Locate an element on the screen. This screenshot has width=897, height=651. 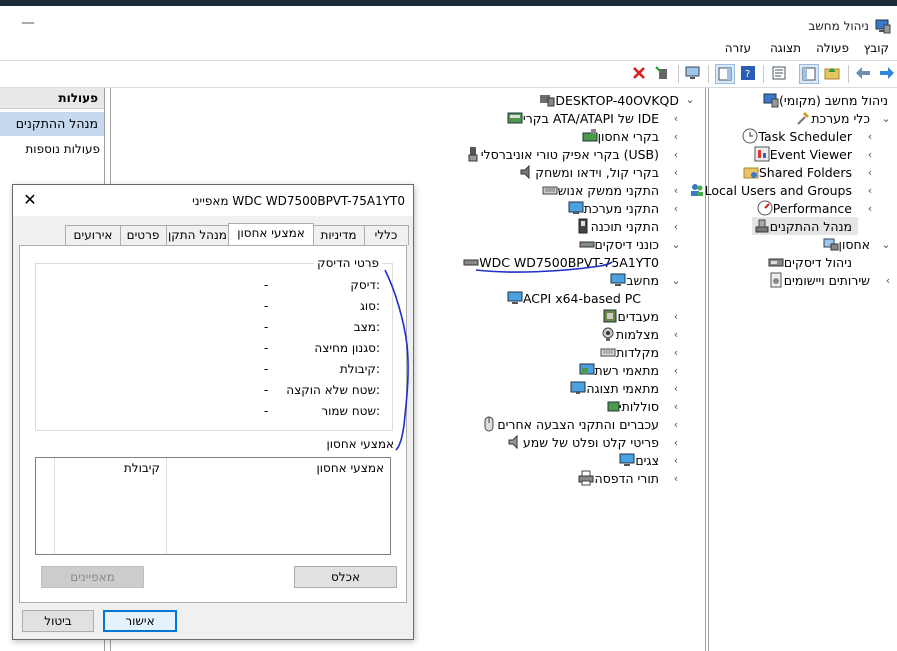
device-category: צגים is located at coordinates (642, 460).